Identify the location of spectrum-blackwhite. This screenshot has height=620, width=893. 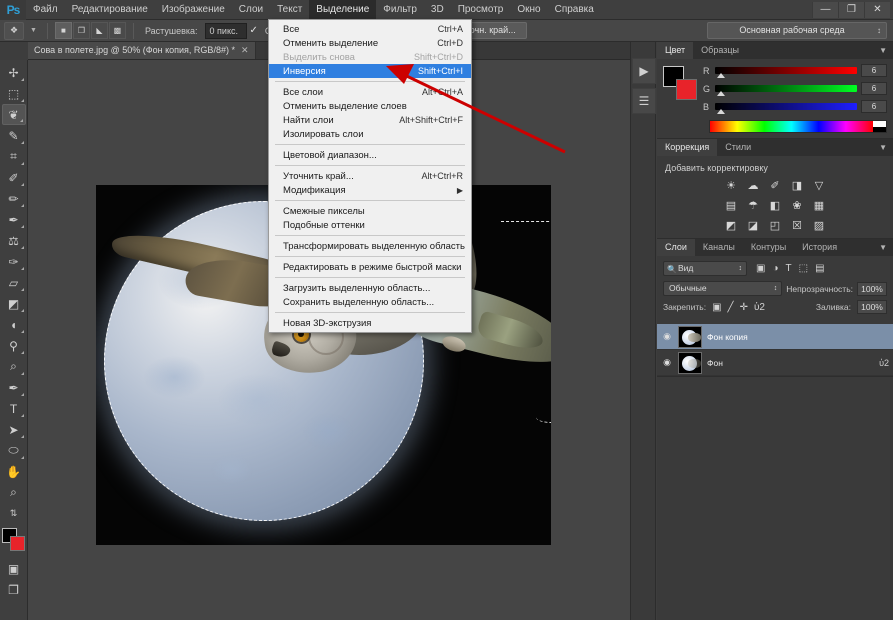
(879, 126).